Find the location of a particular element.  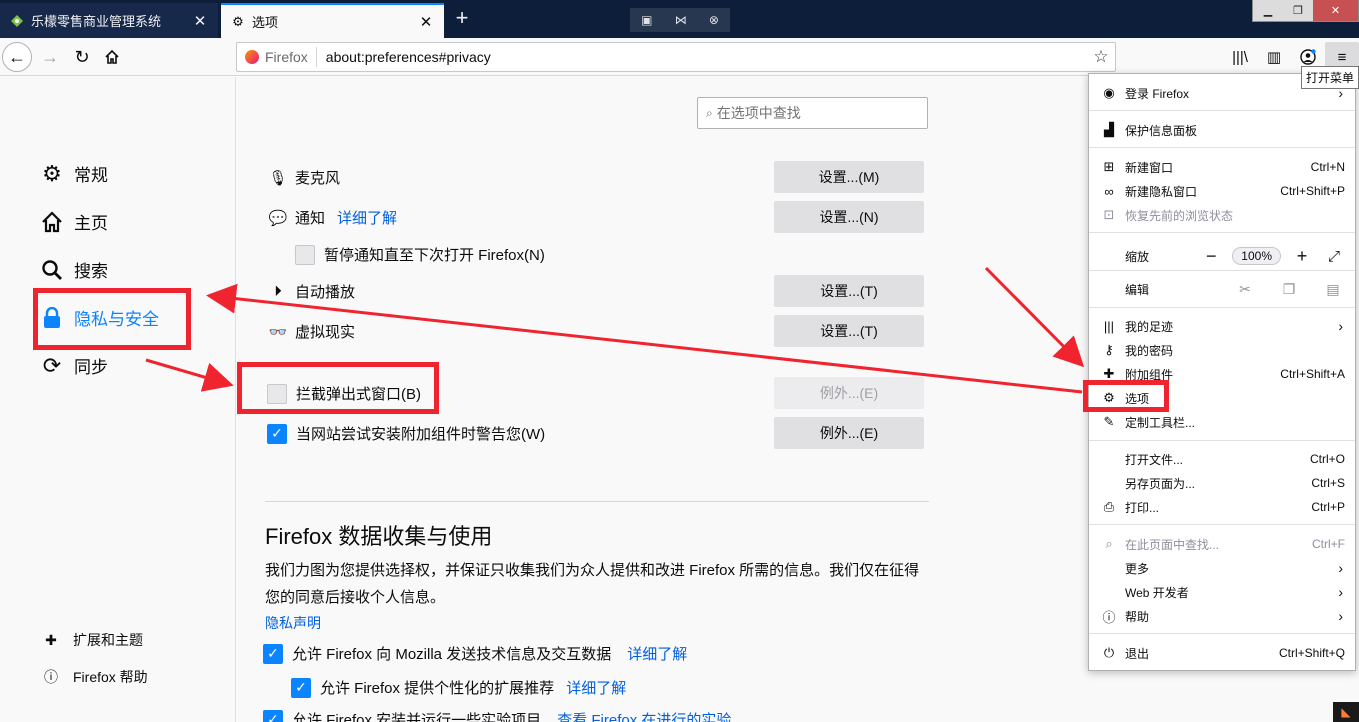

gear-icon: ⚙ is located at coordinates (52, 173).